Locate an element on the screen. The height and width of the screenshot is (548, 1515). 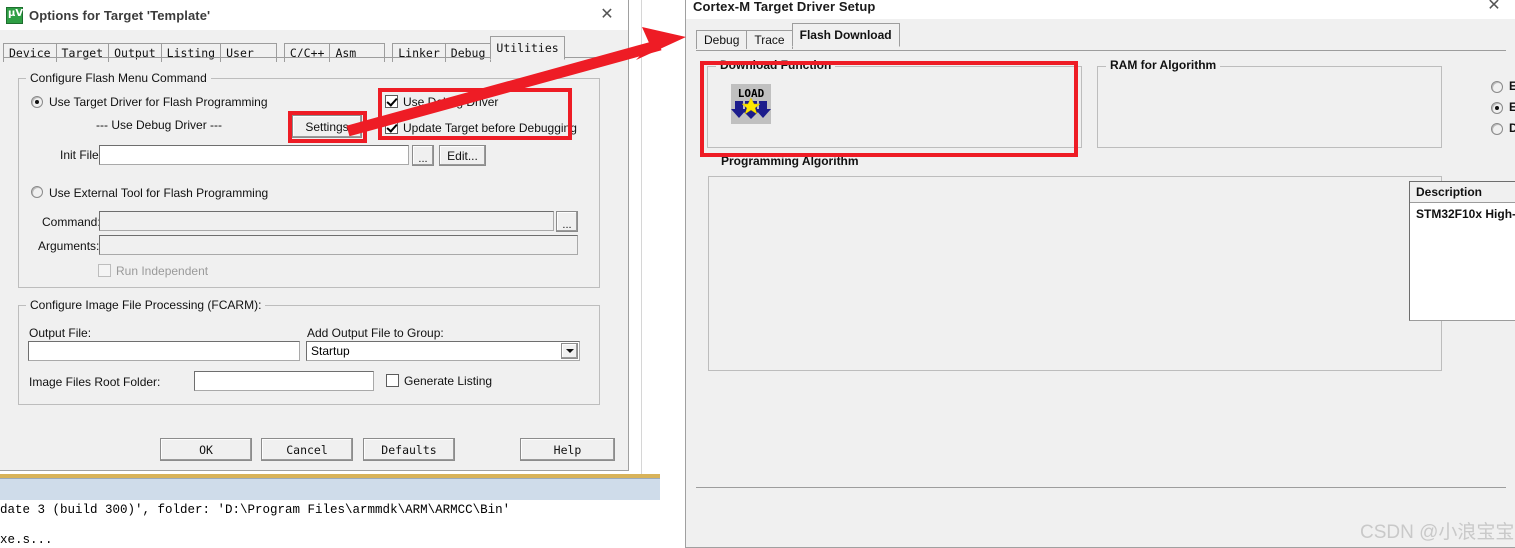
image-files-root-folder-label: Image Files Root Folder: is located at coordinates (95, 382).